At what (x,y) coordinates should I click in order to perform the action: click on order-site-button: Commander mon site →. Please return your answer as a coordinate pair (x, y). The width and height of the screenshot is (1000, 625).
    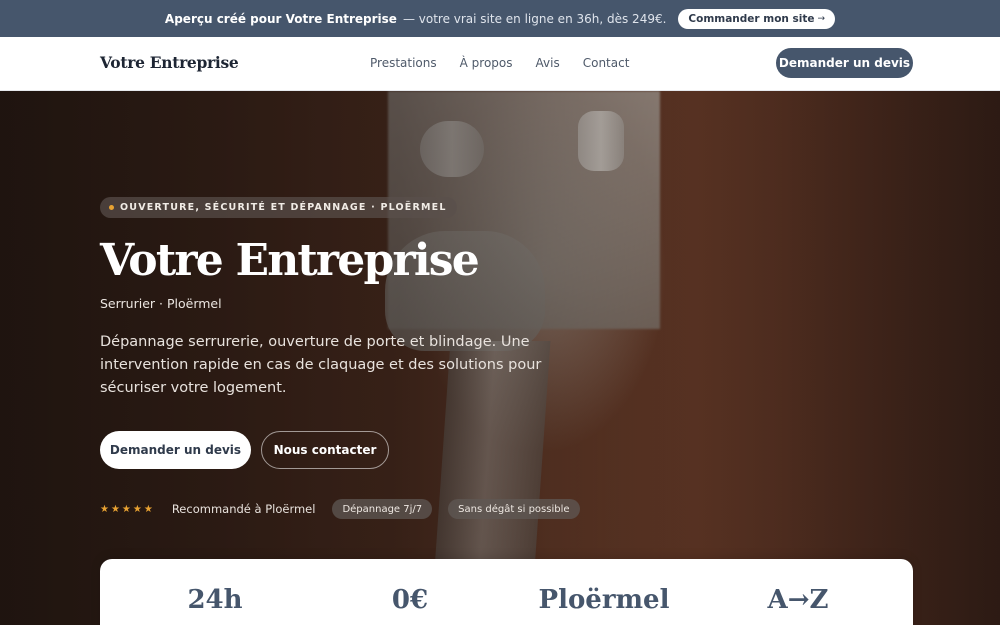
    Looking at the image, I should click on (757, 18).